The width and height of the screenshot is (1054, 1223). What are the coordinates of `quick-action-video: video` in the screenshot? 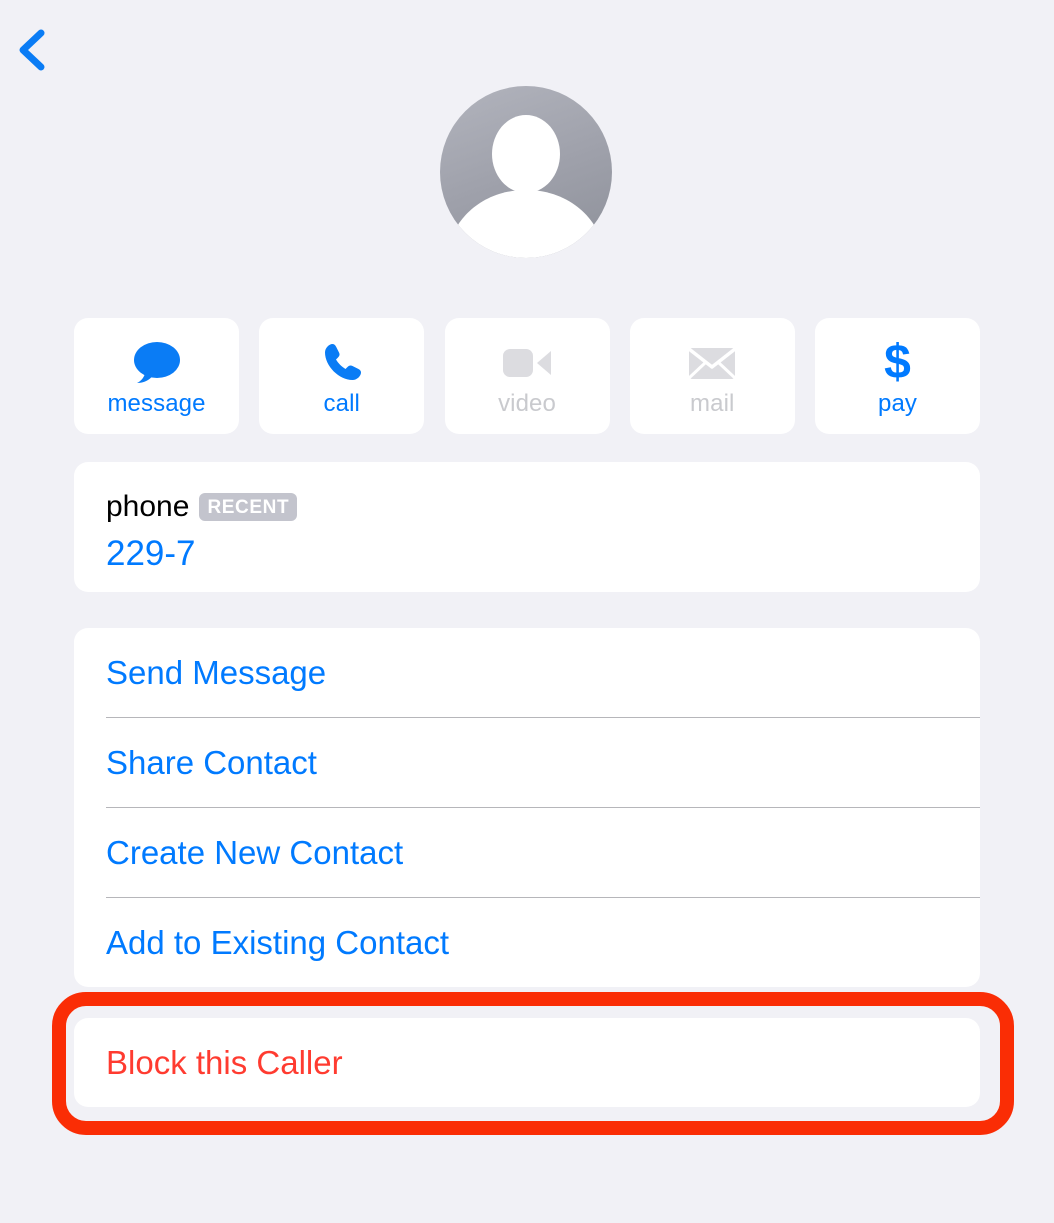 It's located at (527, 376).